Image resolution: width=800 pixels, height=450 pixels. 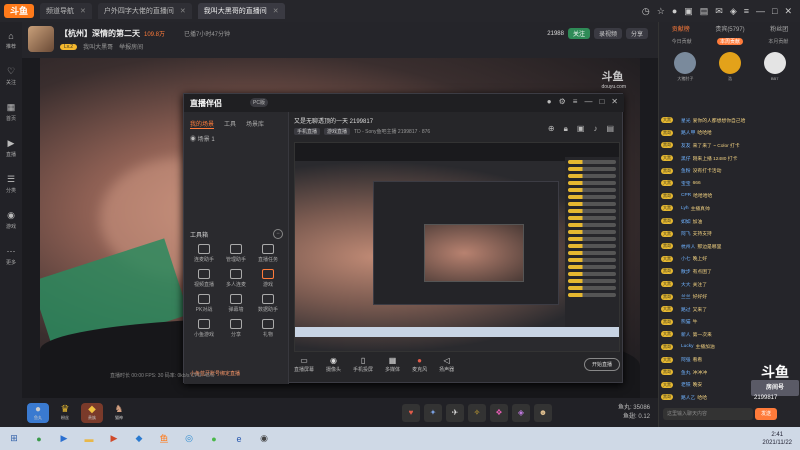 What do you see at coordinates (686, 271) in the screenshot?
I see `chat-nickname: 散步` at bounding box center [686, 271].